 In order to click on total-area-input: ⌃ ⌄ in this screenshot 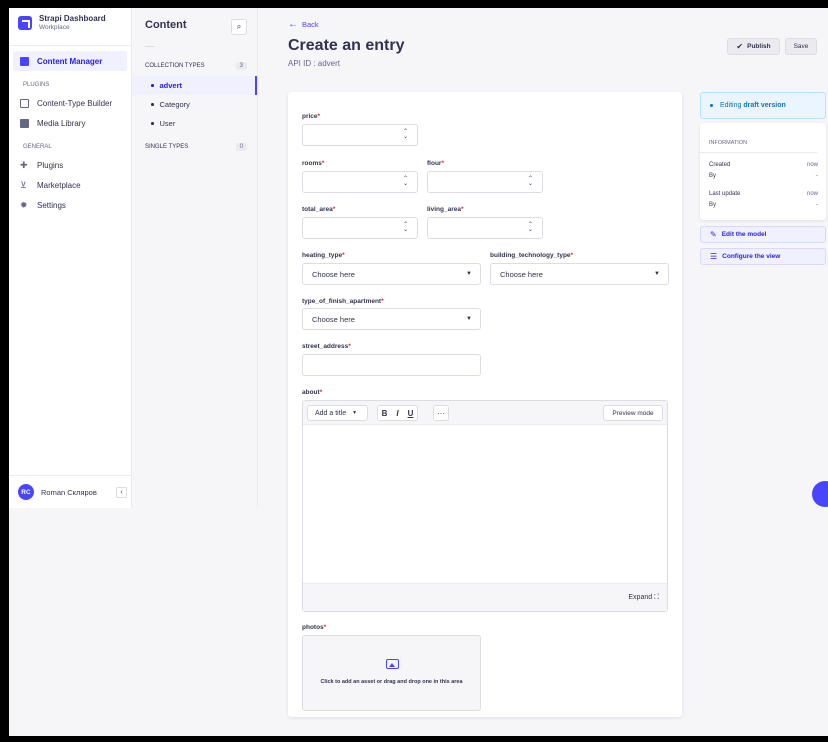, I will do `click(360, 228)`.